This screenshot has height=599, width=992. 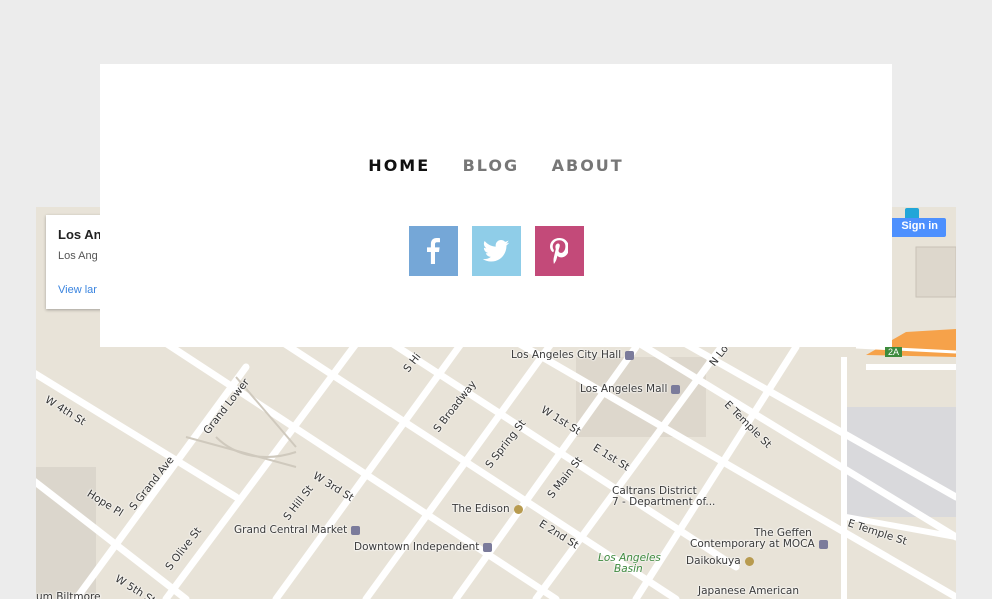 What do you see at coordinates (68, 595) in the screenshot?
I see `poi-label: um Biltmore` at bounding box center [68, 595].